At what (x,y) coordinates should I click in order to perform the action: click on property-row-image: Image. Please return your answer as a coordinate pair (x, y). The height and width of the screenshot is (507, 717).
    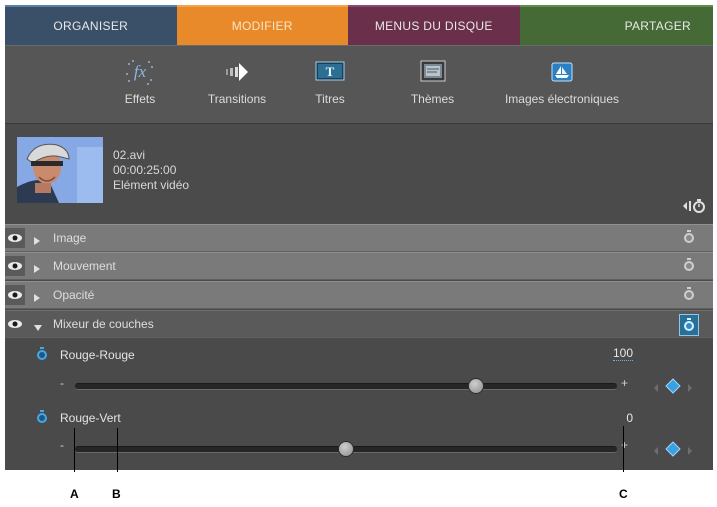
    Looking at the image, I should click on (359, 238).